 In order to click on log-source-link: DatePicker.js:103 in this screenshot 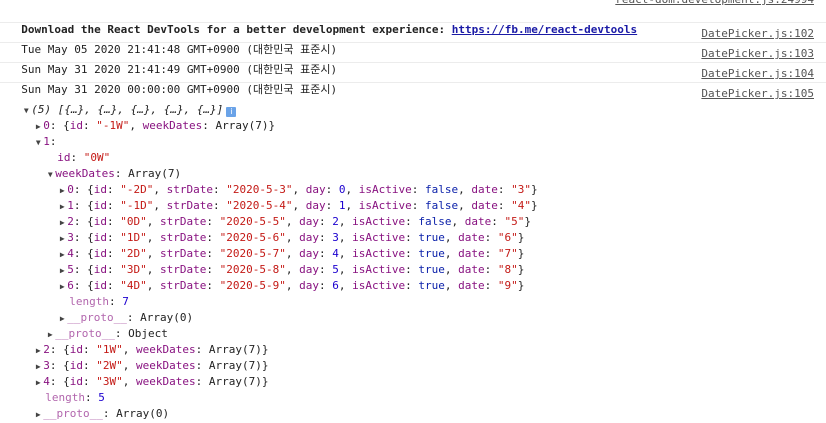, I will do `click(757, 54)`.